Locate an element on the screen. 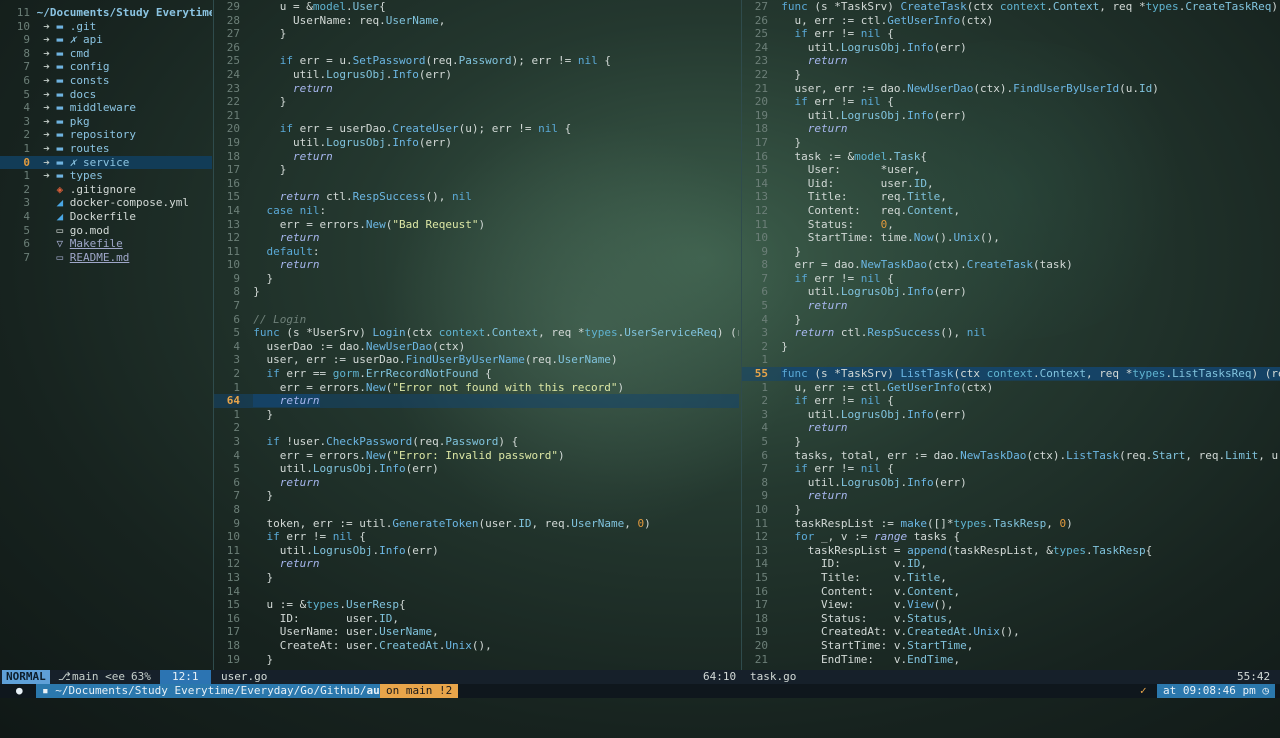 This screenshot has width=1280, height=738. tree-item-go-mod: 5 ▭ go.mod is located at coordinates (106, 231).